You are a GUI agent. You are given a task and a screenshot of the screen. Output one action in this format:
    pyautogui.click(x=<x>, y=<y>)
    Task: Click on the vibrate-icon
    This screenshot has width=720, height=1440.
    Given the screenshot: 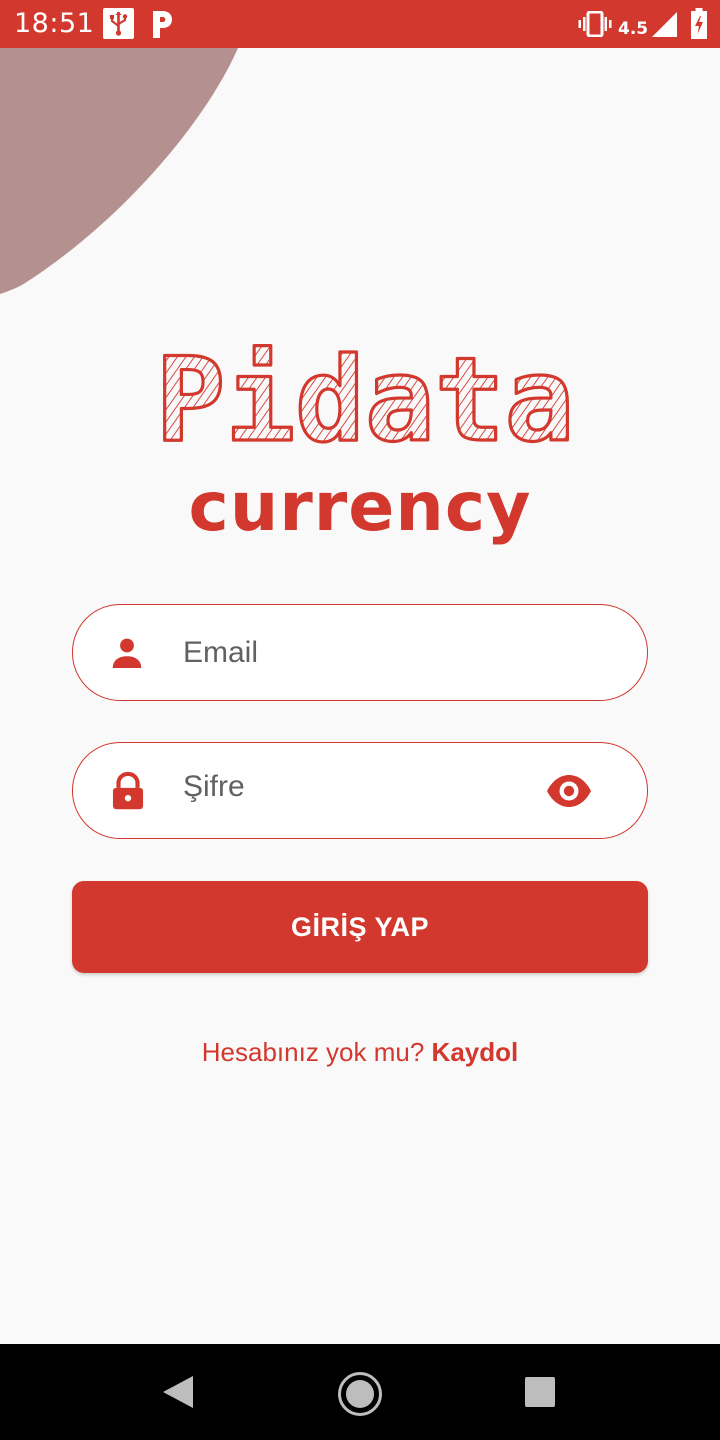 What is the action you would take?
    pyautogui.click(x=595, y=24)
    